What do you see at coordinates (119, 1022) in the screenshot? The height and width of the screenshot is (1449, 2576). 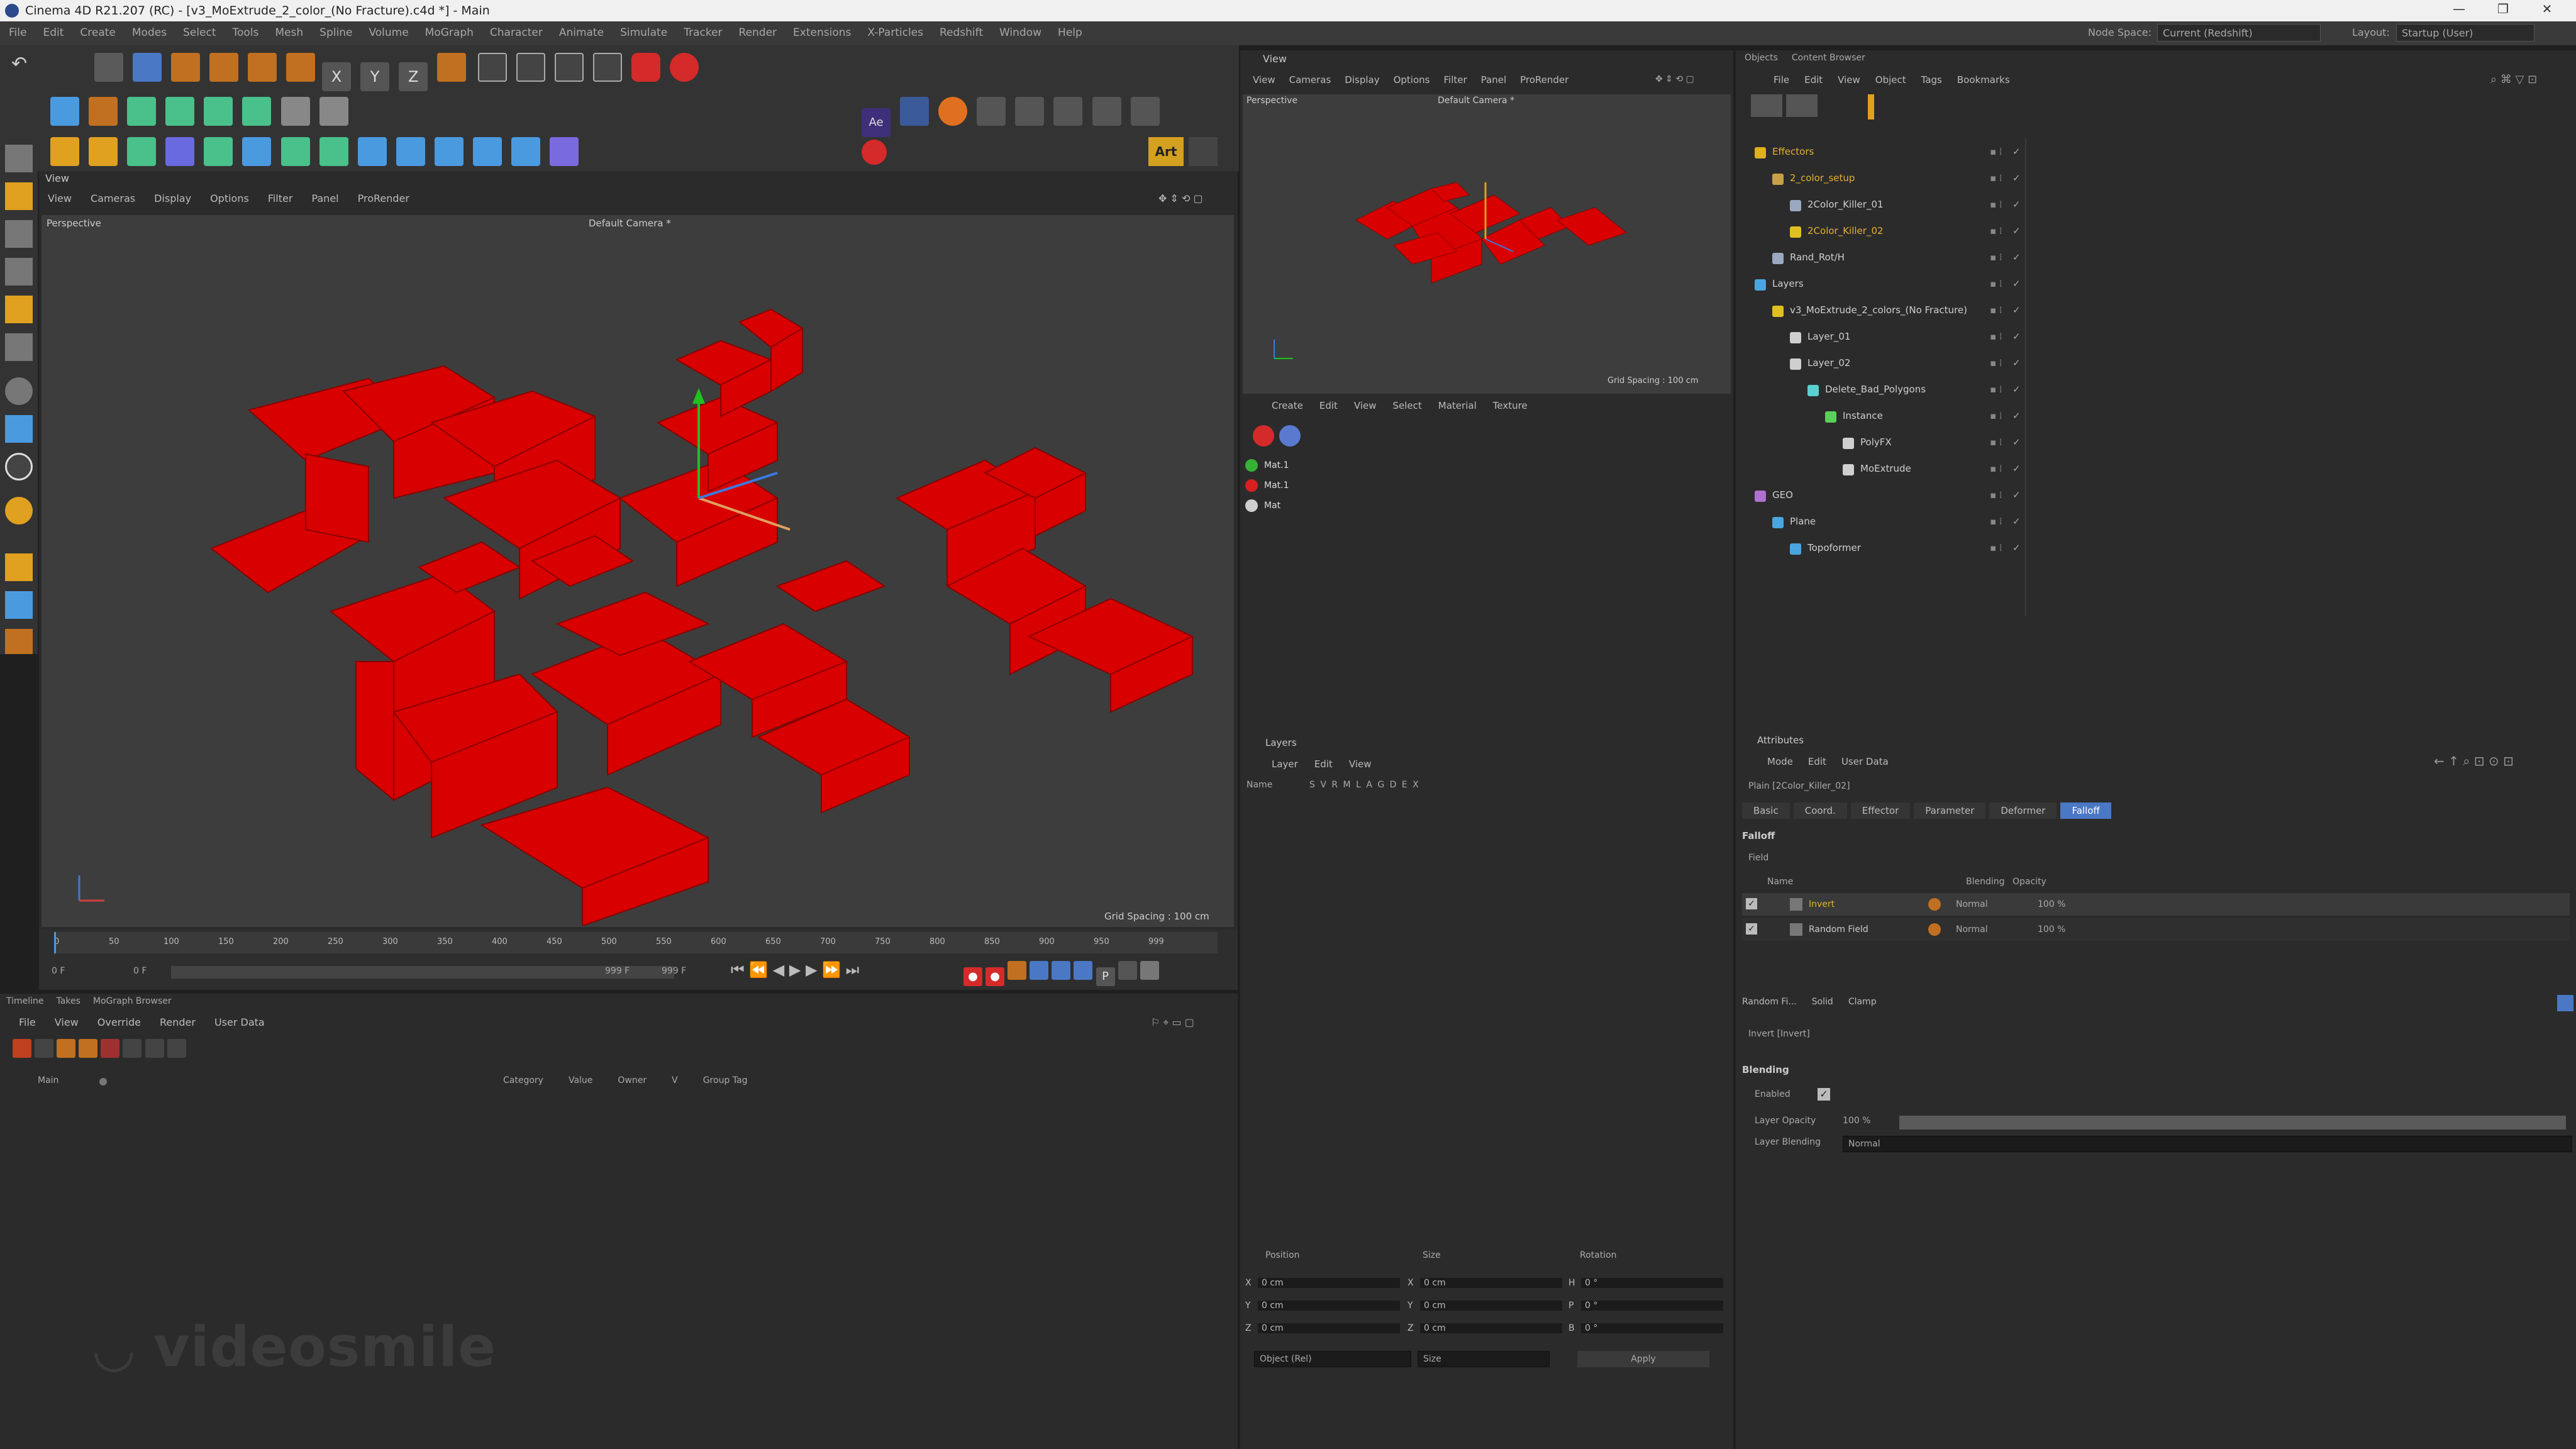 I see `takes-menu-override: Override` at bounding box center [119, 1022].